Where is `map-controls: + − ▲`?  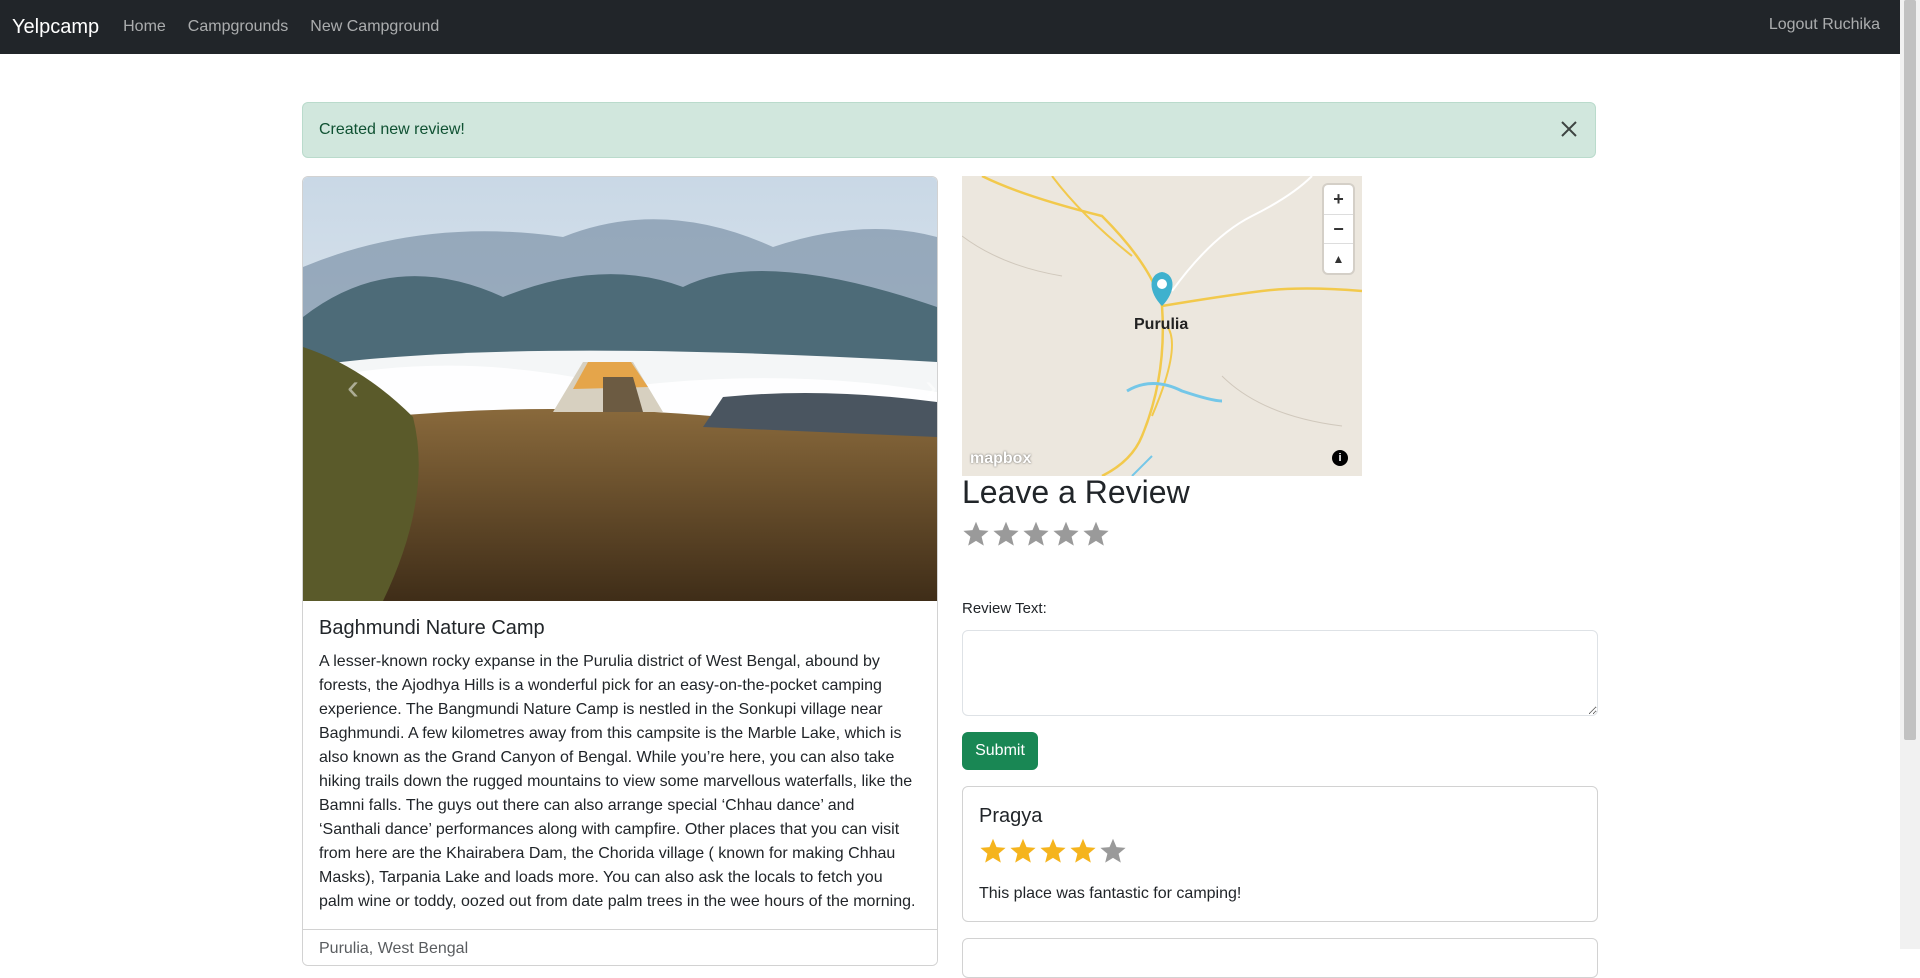 map-controls: + − ▲ is located at coordinates (1338, 229).